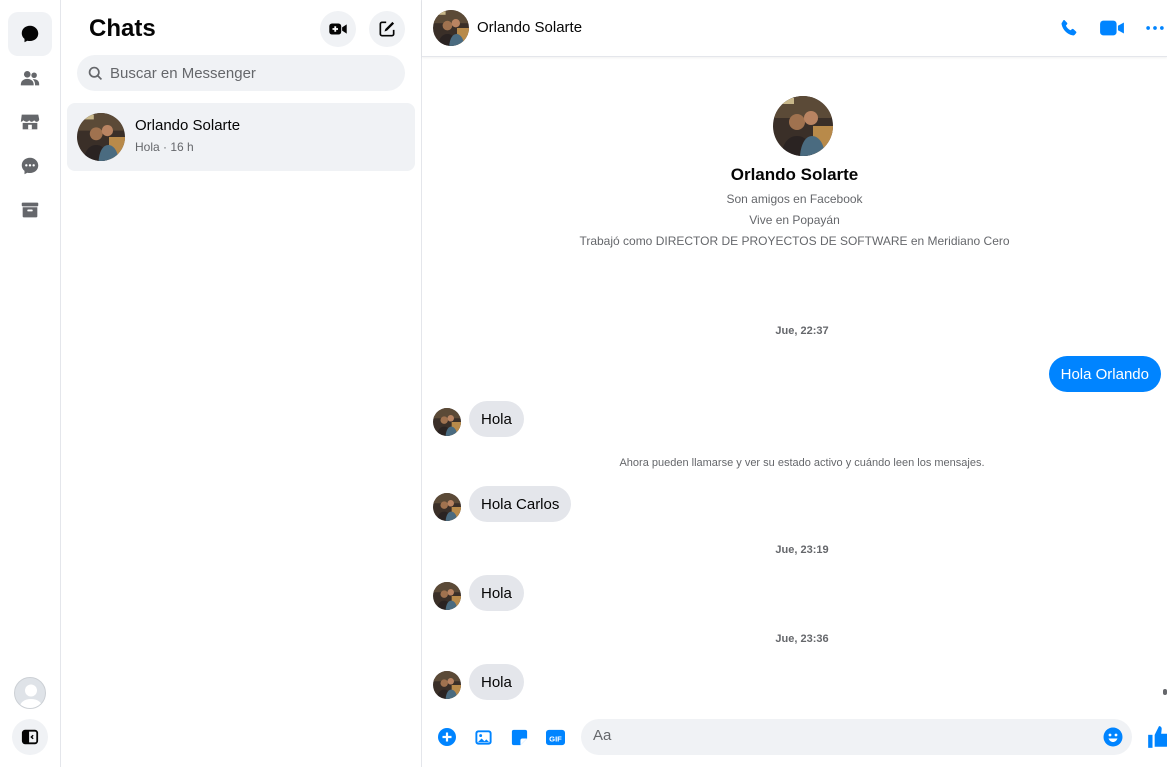 Image resolution: width=1167 pixels, height=767 pixels. I want to click on conversation-preview: Hola · 16 h, so click(164, 147).